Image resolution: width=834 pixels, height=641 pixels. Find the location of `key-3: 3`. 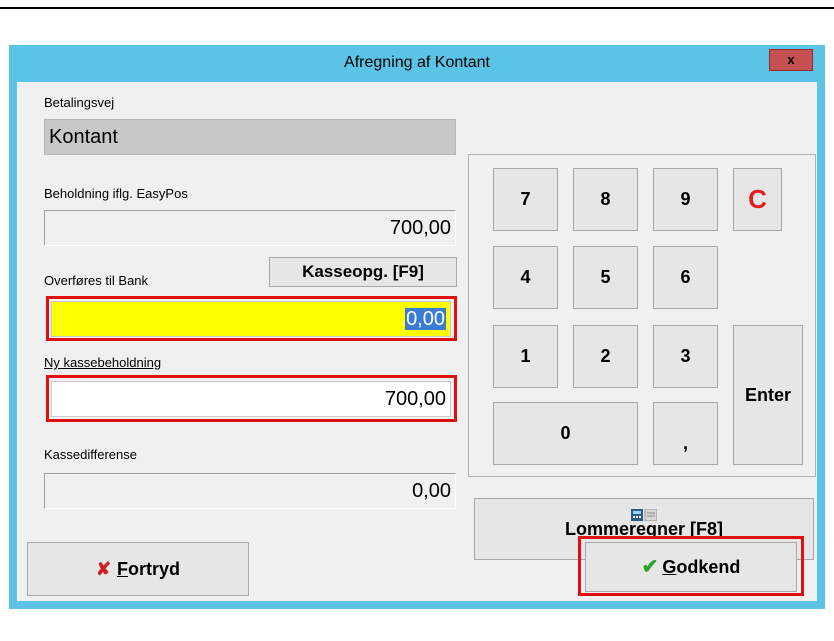

key-3: 3 is located at coordinates (685, 356).